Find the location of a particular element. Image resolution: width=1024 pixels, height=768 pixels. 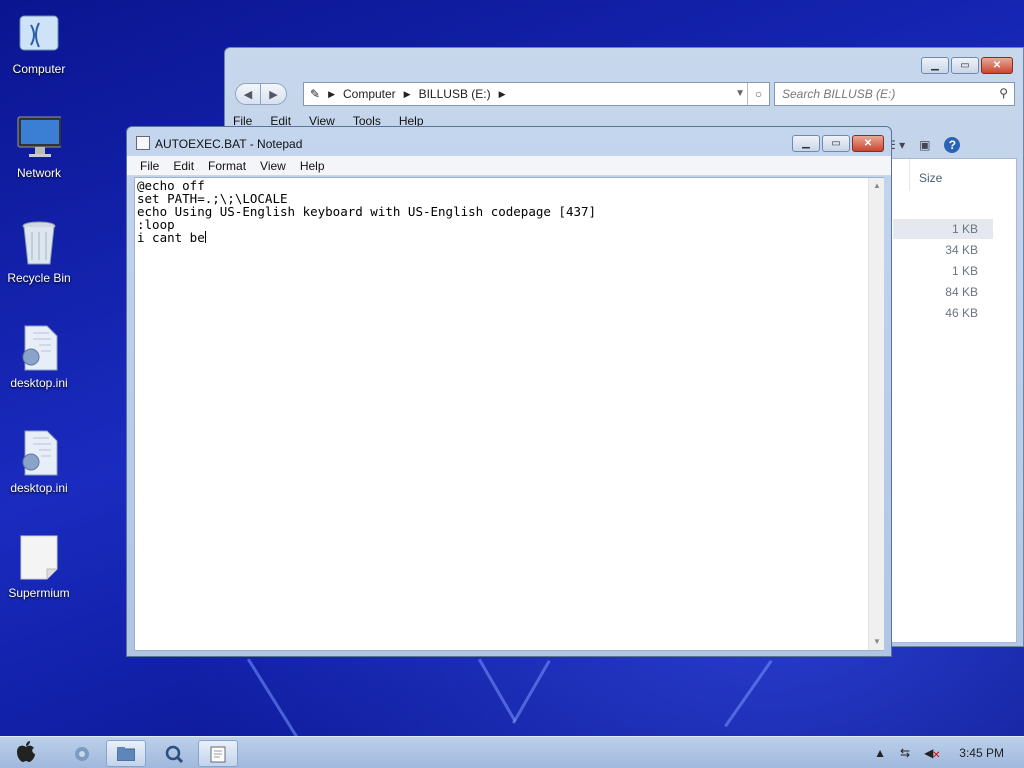

menu-file: File is located at coordinates (149, 166).